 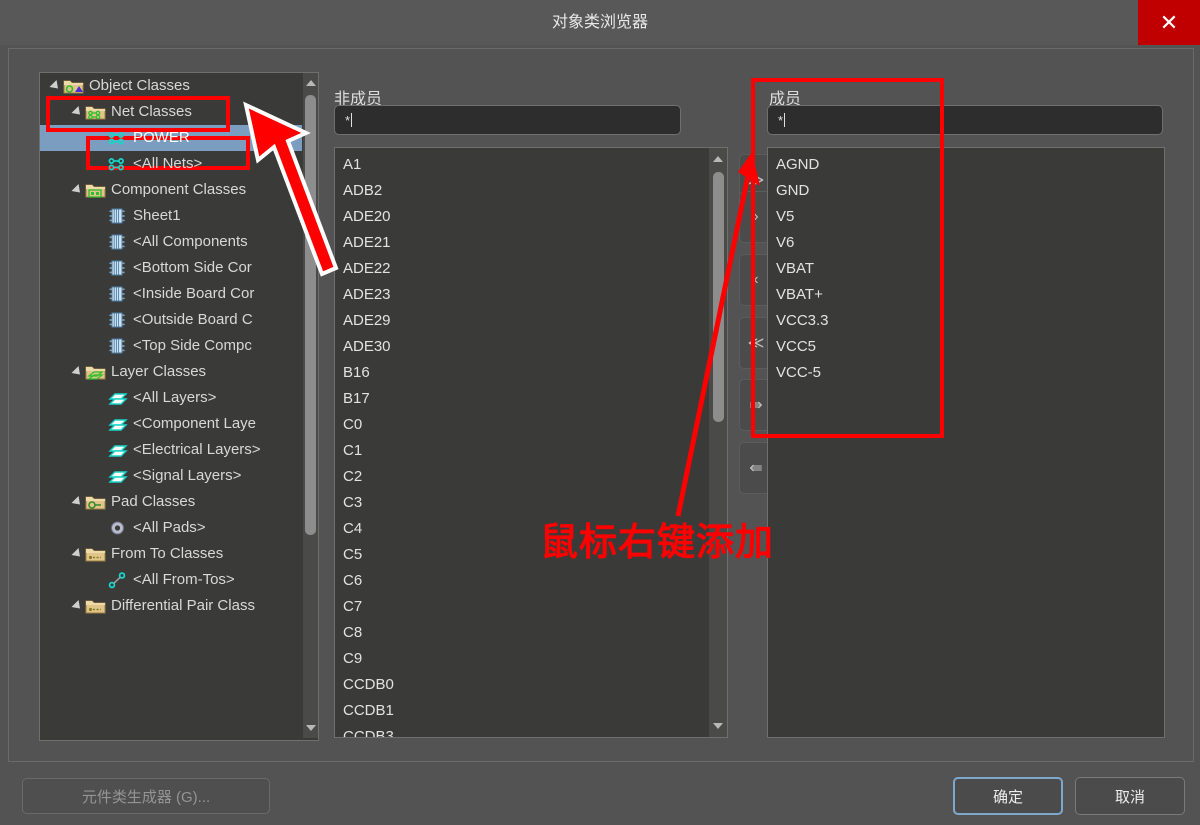 What do you see at coordinates (718, 297) in the screenshot?
I see `non-members-scrollbar-thumb` at bounding box center [718, 297].